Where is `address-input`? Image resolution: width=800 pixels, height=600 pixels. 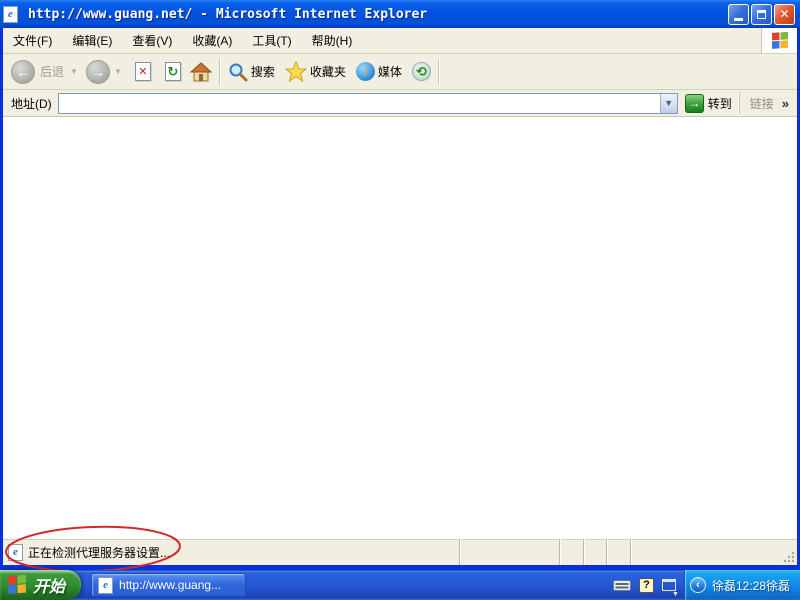 address-input is located at coordinates (359, 103).